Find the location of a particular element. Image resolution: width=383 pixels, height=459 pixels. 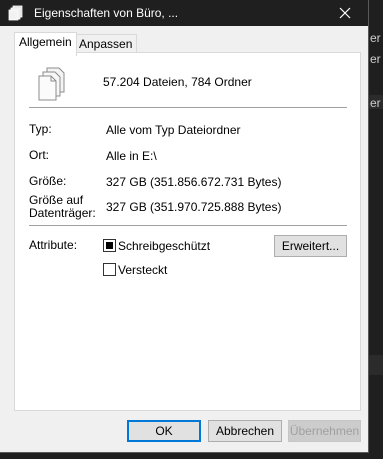

type-label: Typ: is located at coordinates (40, 129).